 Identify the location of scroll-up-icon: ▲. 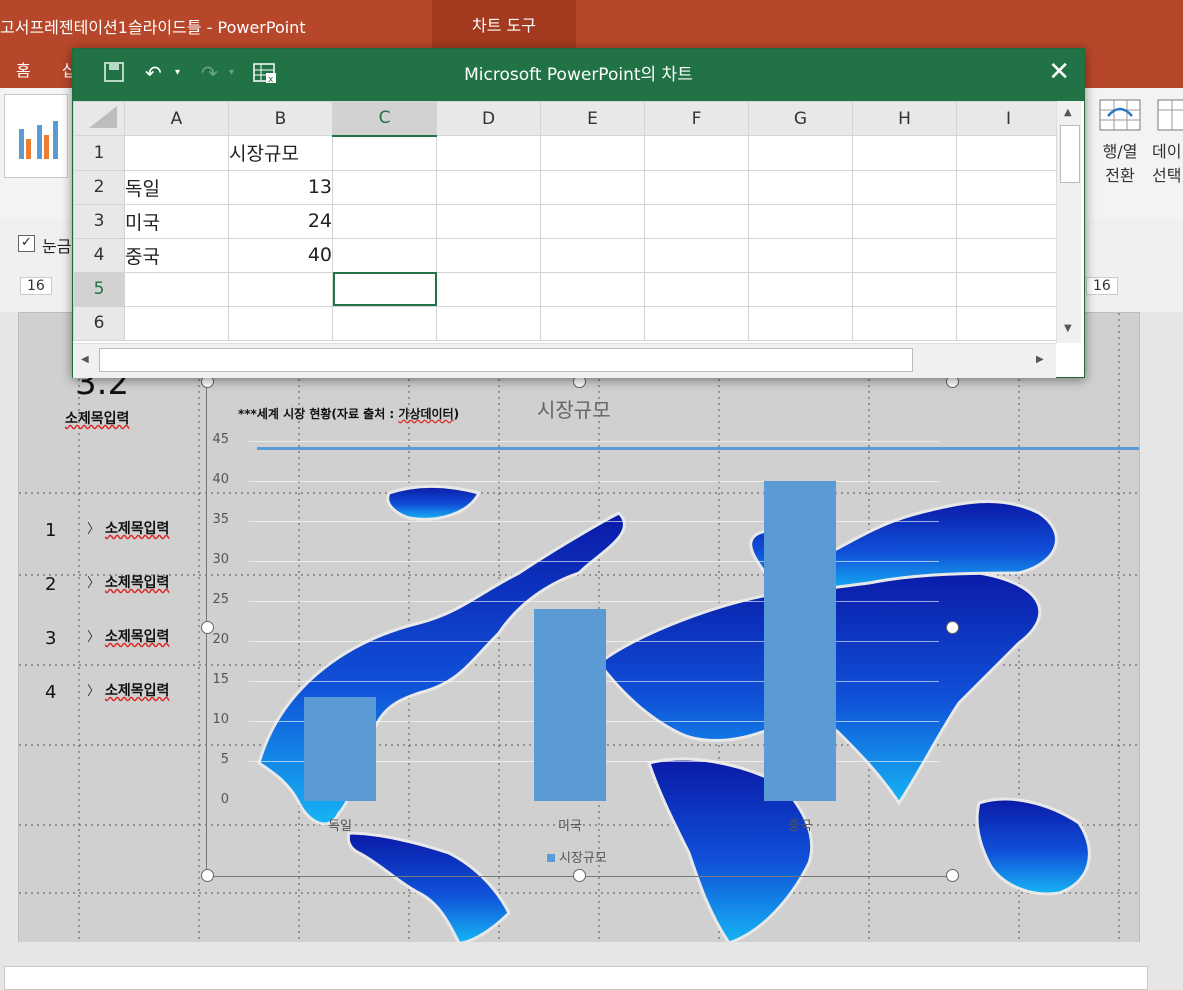
(1068, 112).